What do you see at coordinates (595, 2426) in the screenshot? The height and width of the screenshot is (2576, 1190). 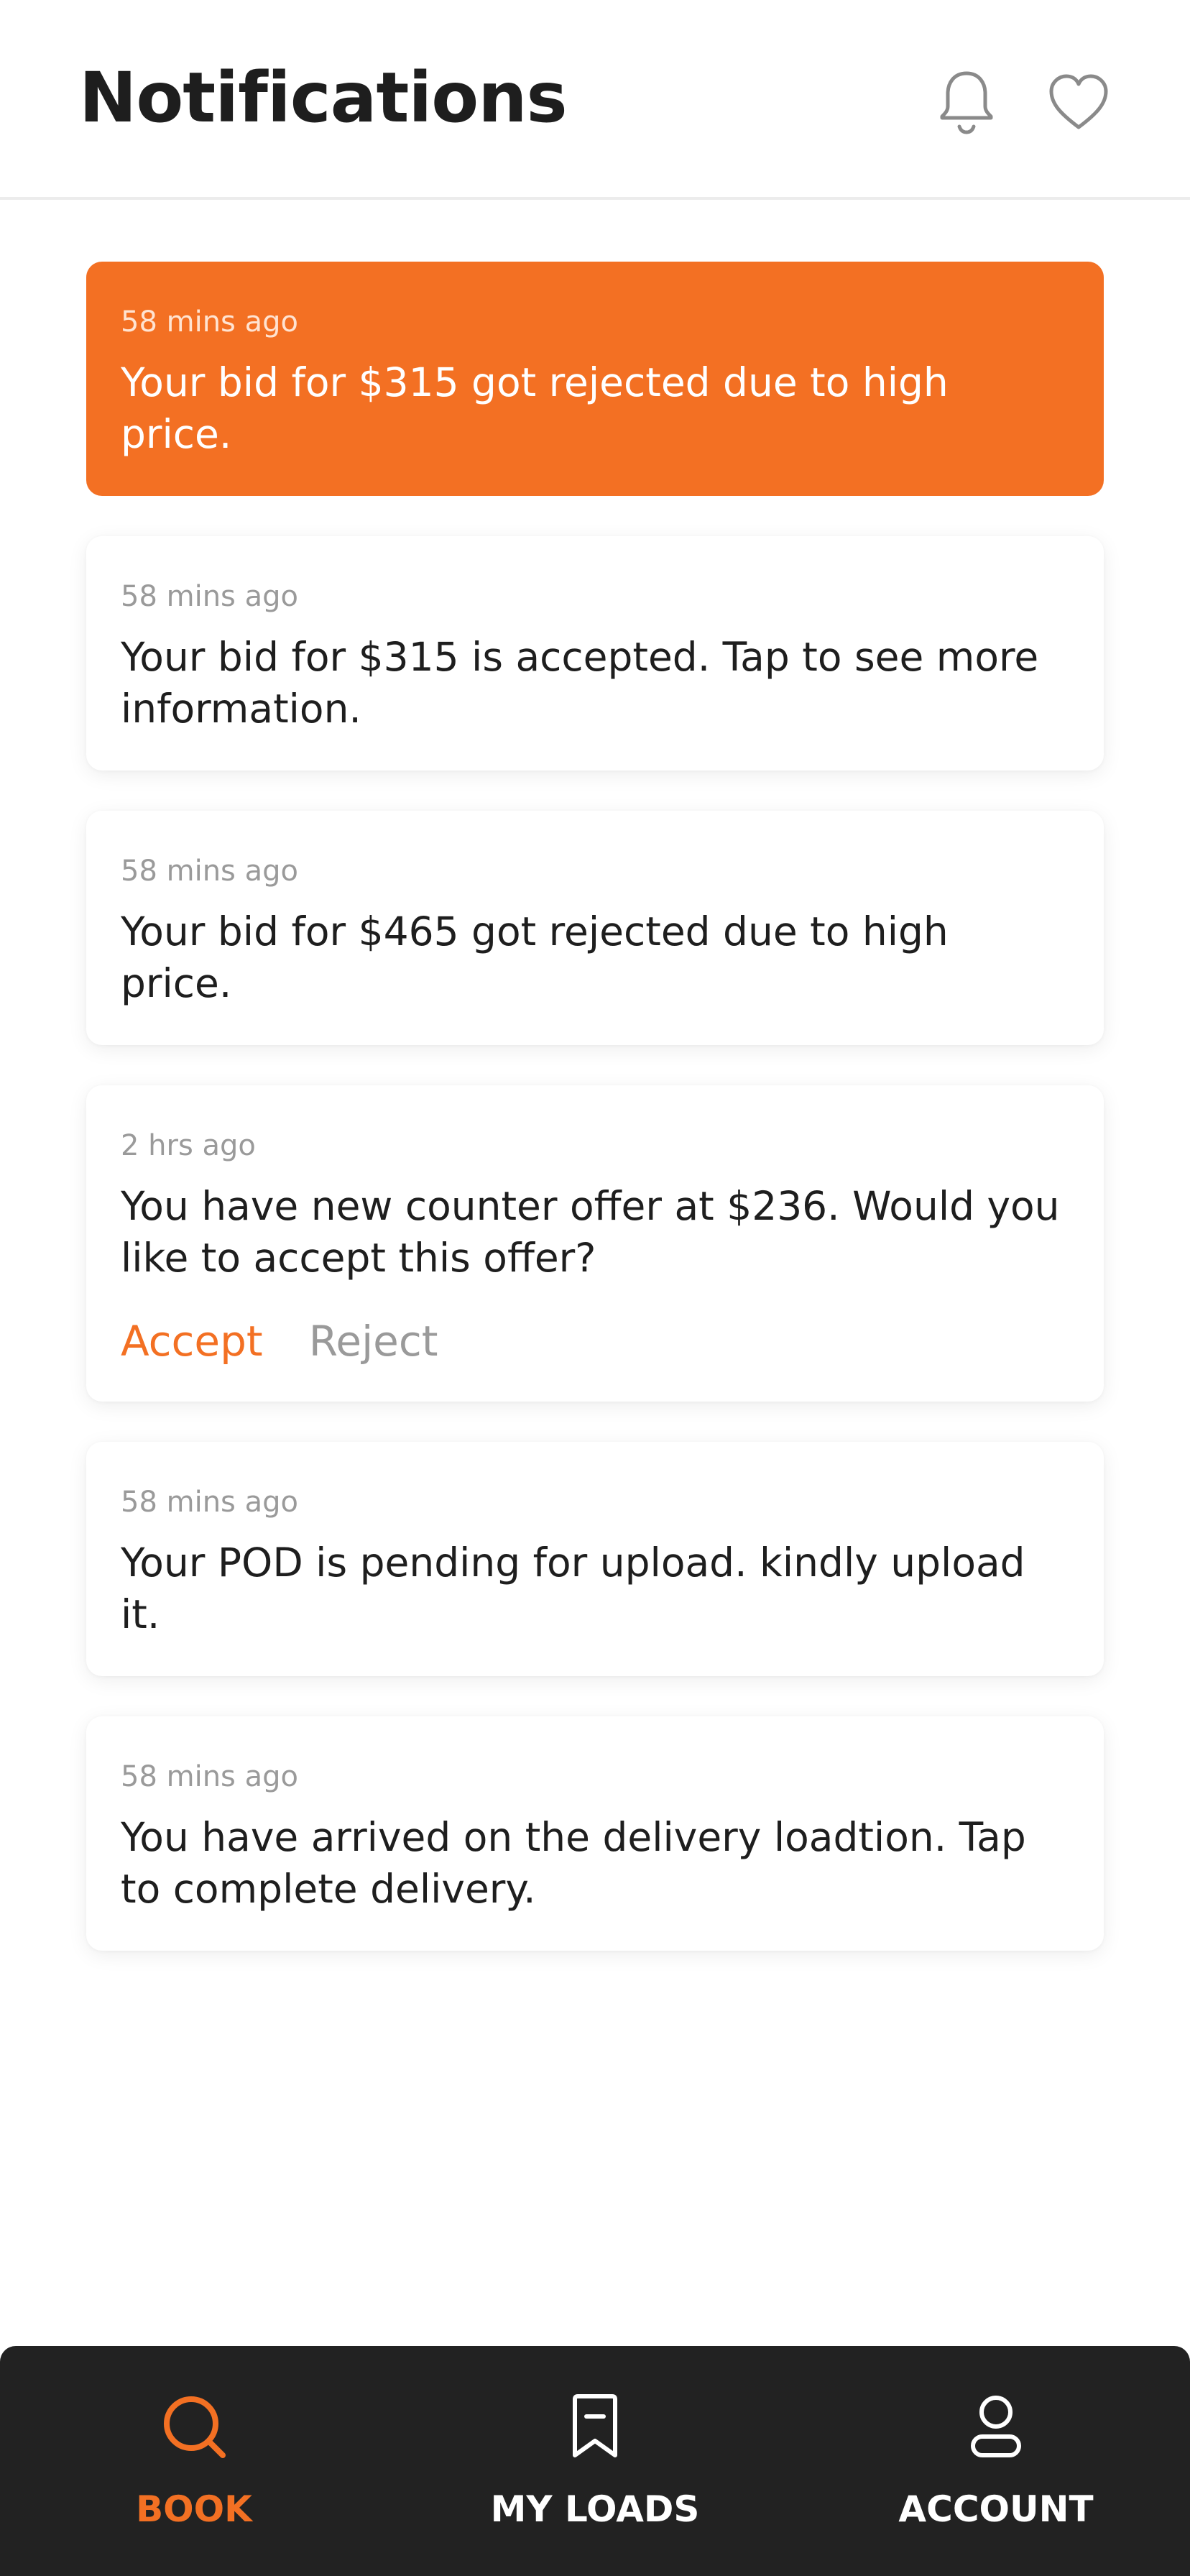 I see `bookmark-icon` at bounding box center [595, 2426].